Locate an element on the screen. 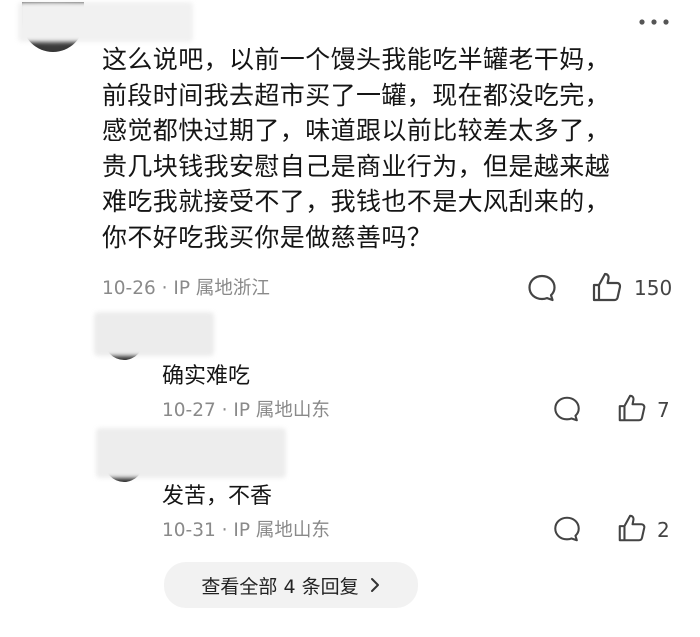  comment-meta: 10-26 · IP 属地浙江 is located at coordinates (186, 287).